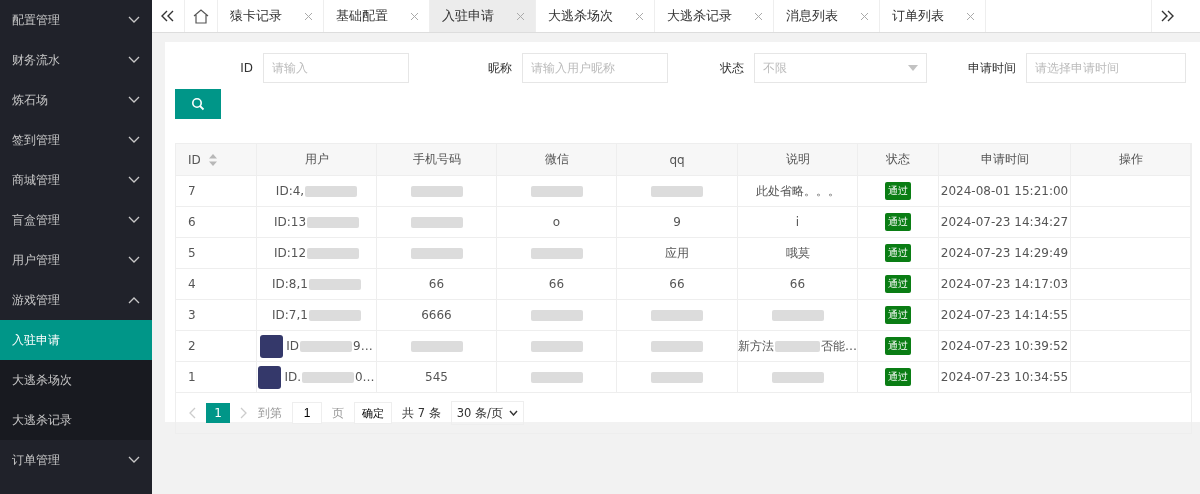 The height and width of the screenshot is (494, 1200). I want to click on avatar-image, so click(272, 346).